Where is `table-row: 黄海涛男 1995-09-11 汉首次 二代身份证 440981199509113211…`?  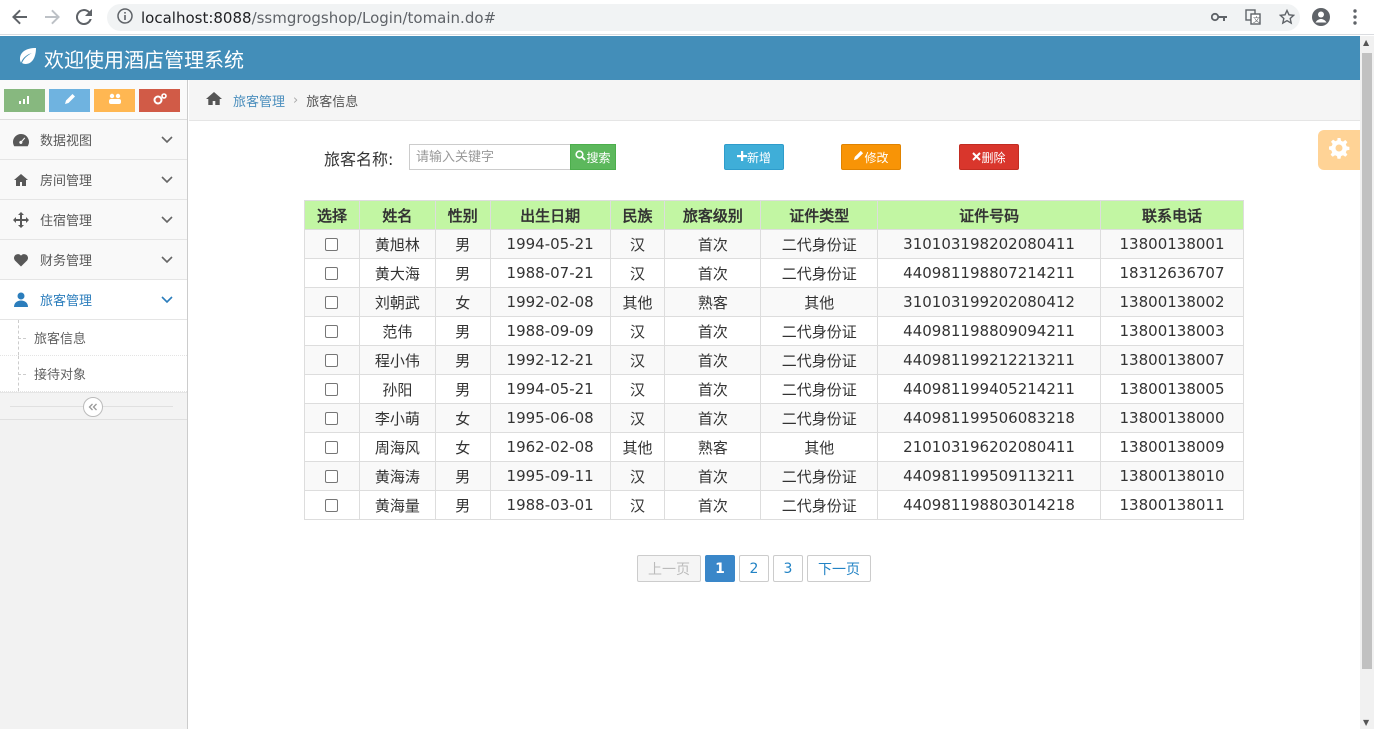
table-row: 黄海涛男 1995-09-11 汉首次 二代身份证 440981199509113211… is located at coordinates (774, 476).